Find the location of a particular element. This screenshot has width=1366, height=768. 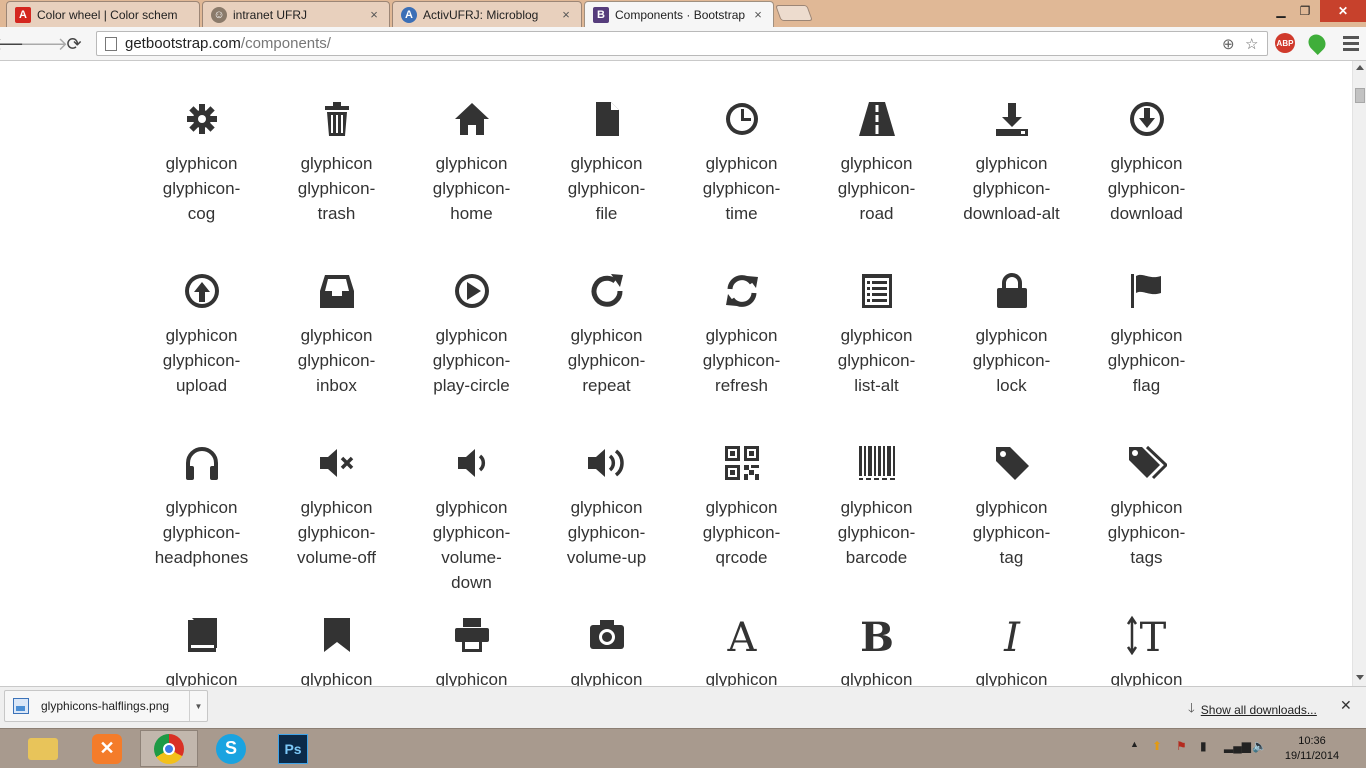

glyph-cell-volume-off: glyphicon glyphicon-volume-off is located at coordinates (336, 505).